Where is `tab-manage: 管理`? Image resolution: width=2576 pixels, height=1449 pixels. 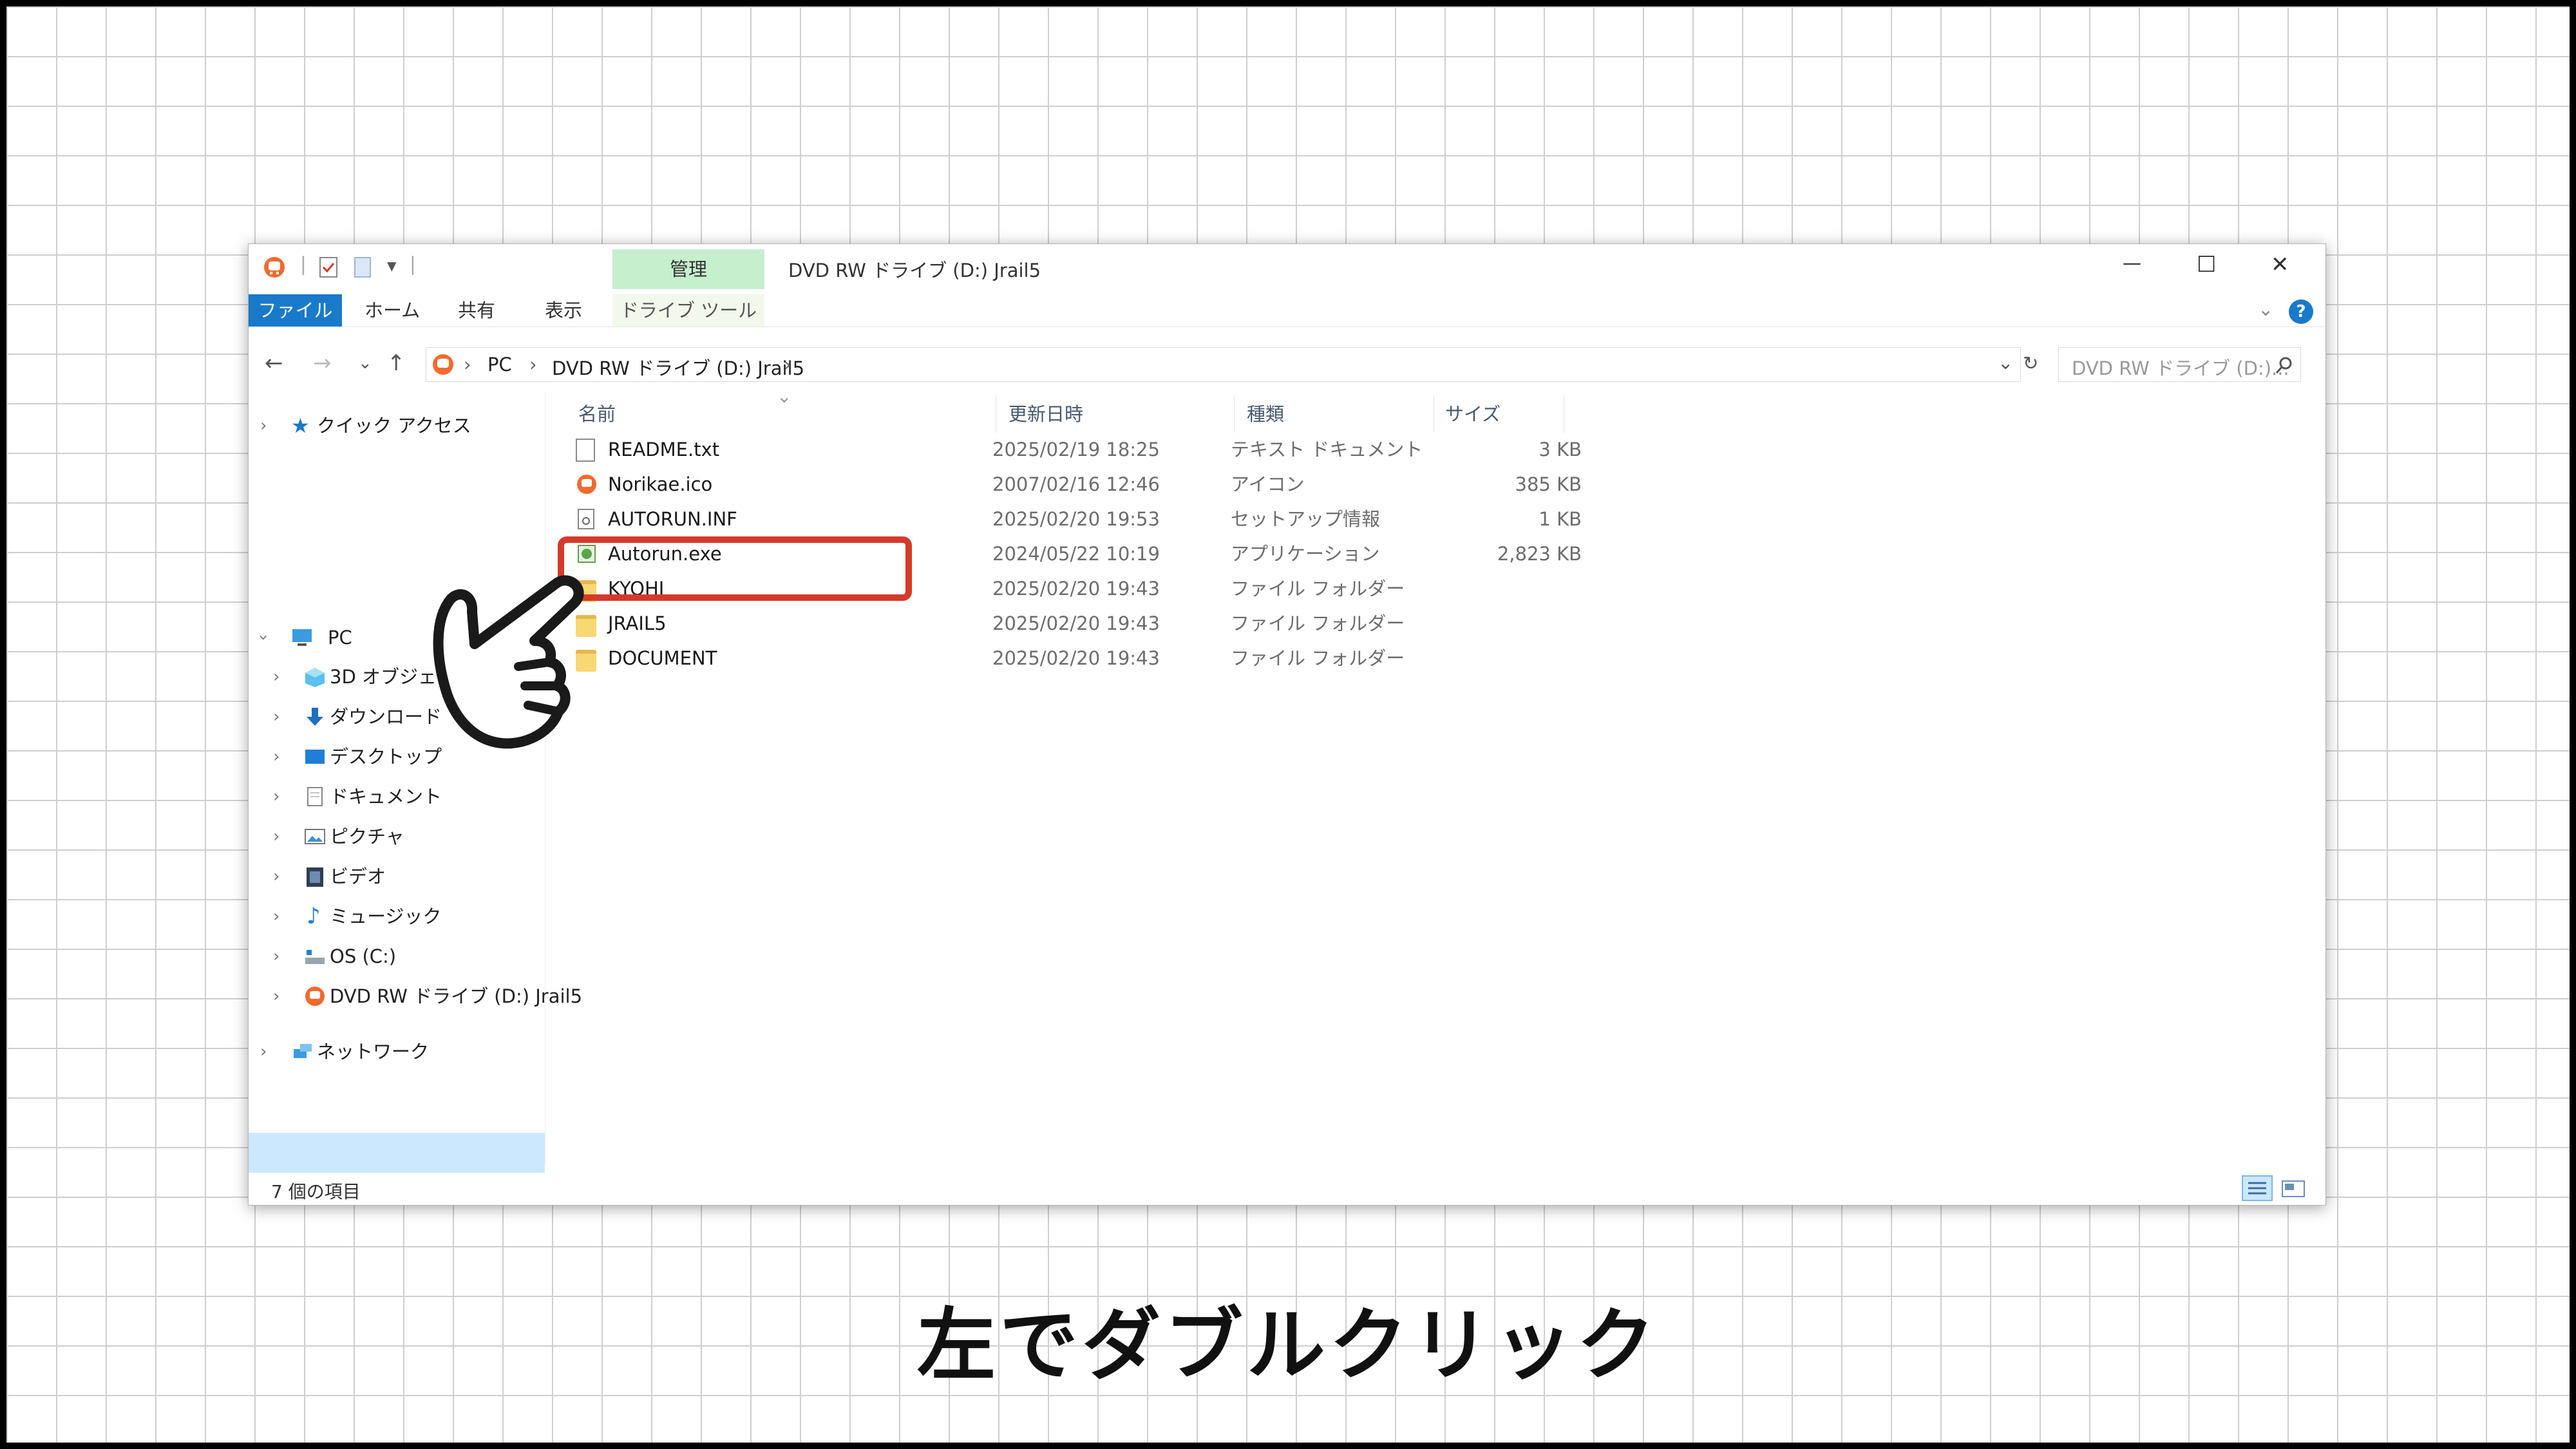
tab-manage: 管理 is located at coordinates (688, 269).